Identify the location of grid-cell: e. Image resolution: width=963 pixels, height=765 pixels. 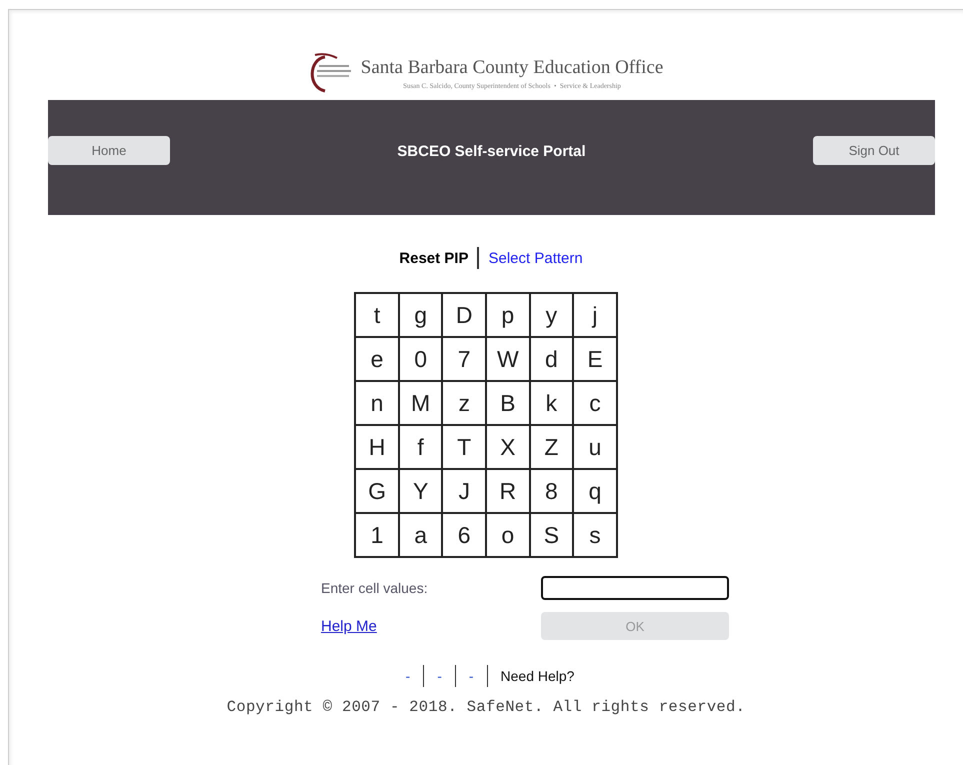
(378, 360).